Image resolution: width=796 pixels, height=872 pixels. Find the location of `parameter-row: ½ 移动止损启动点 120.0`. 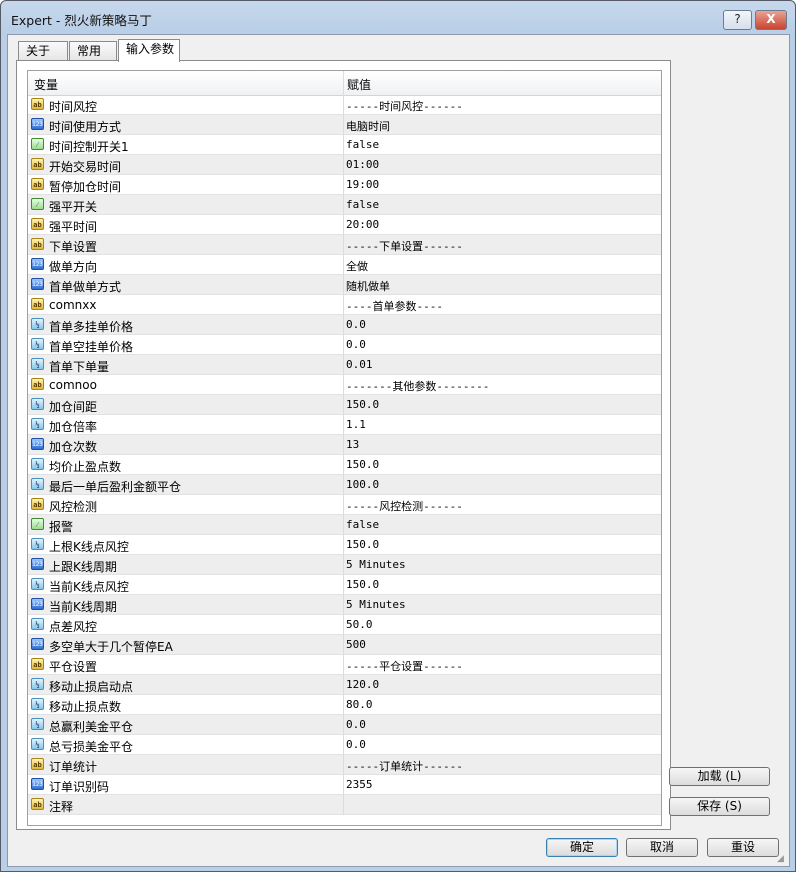

parameter-row: ½ 移动止损启动点 120.0 is located at coordinates (344, 685).